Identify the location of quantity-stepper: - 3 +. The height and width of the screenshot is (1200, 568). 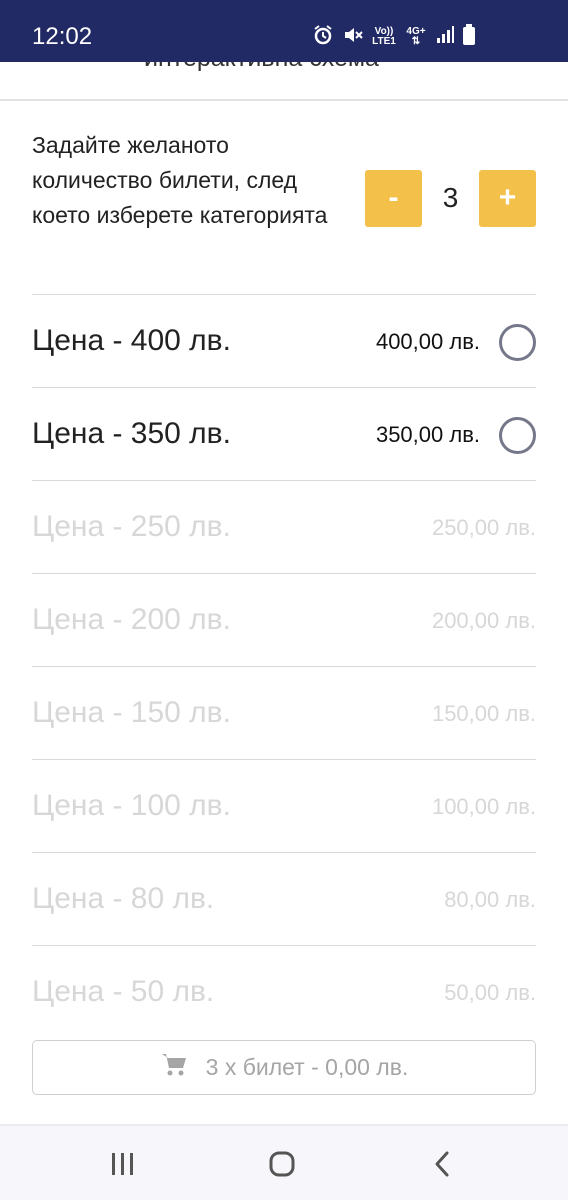
(450, 198).